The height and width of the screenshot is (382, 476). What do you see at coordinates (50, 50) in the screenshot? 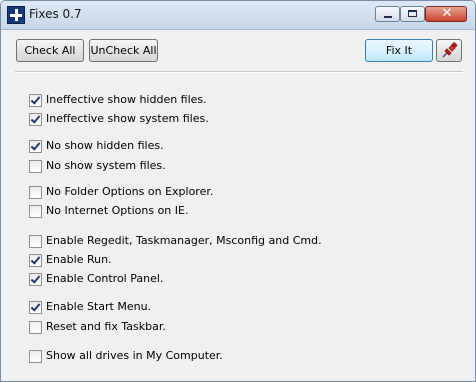
I see `check-all-button: Check All` at bounding box center [50, 50].